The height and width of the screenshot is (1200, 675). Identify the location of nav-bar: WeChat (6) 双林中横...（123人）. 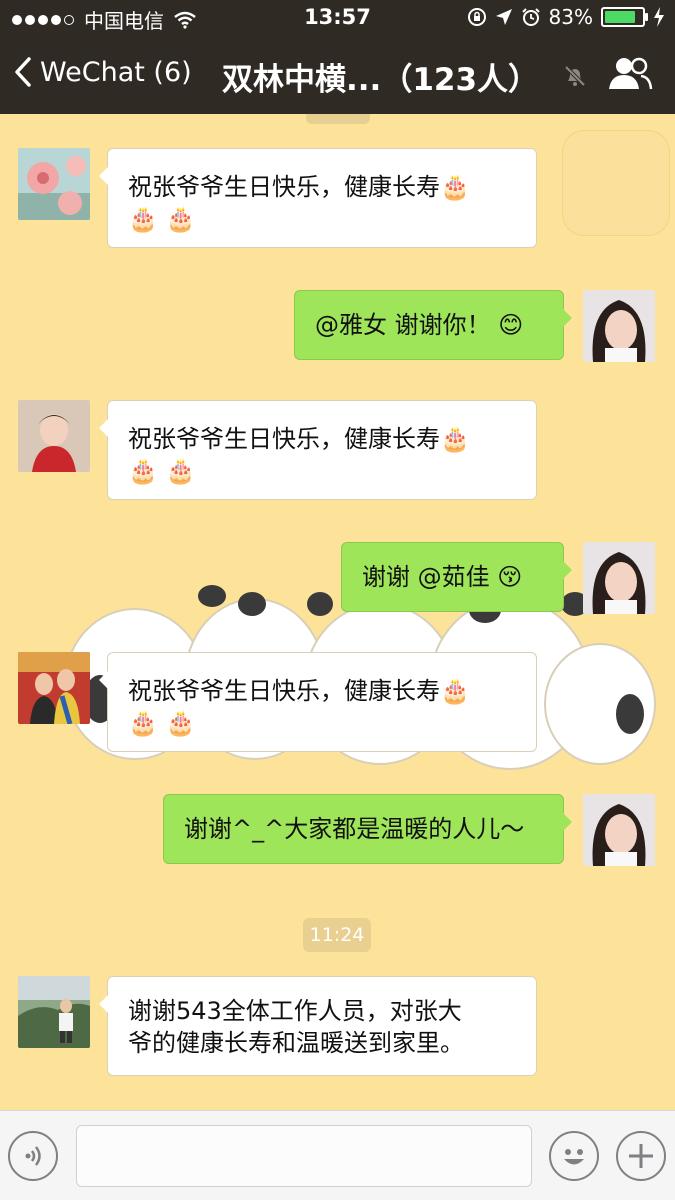
(337, 75).